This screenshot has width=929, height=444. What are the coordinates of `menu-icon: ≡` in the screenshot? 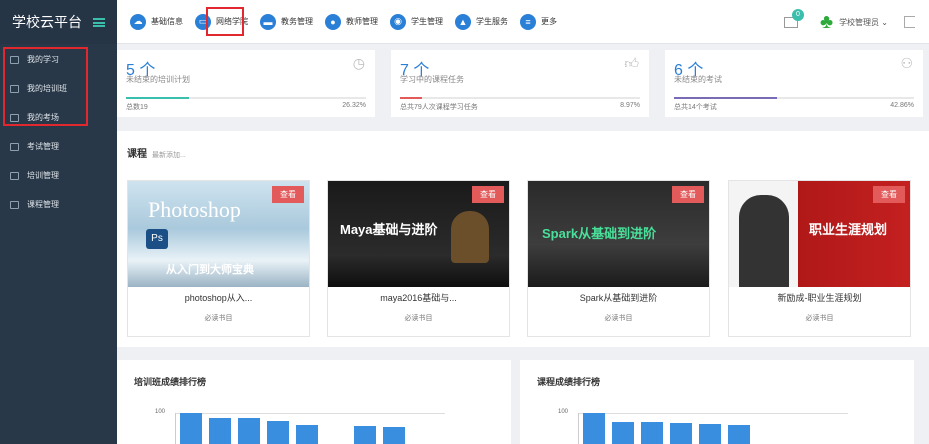 It's located at (528, 21).